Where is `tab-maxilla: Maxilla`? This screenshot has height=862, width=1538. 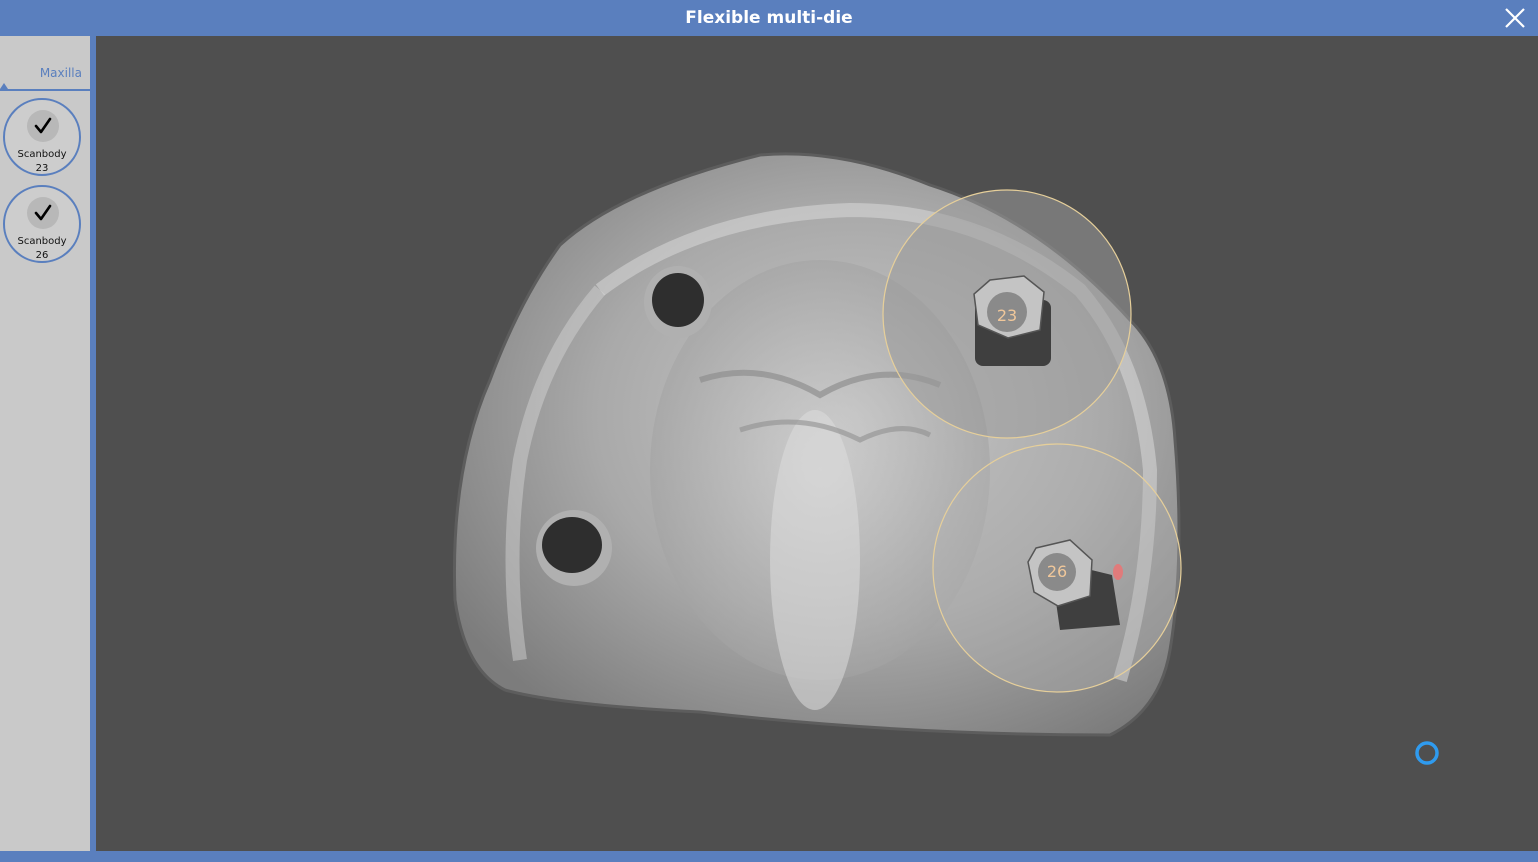
tab-maxilla: Maxilla is located at coordinates (61, 73).